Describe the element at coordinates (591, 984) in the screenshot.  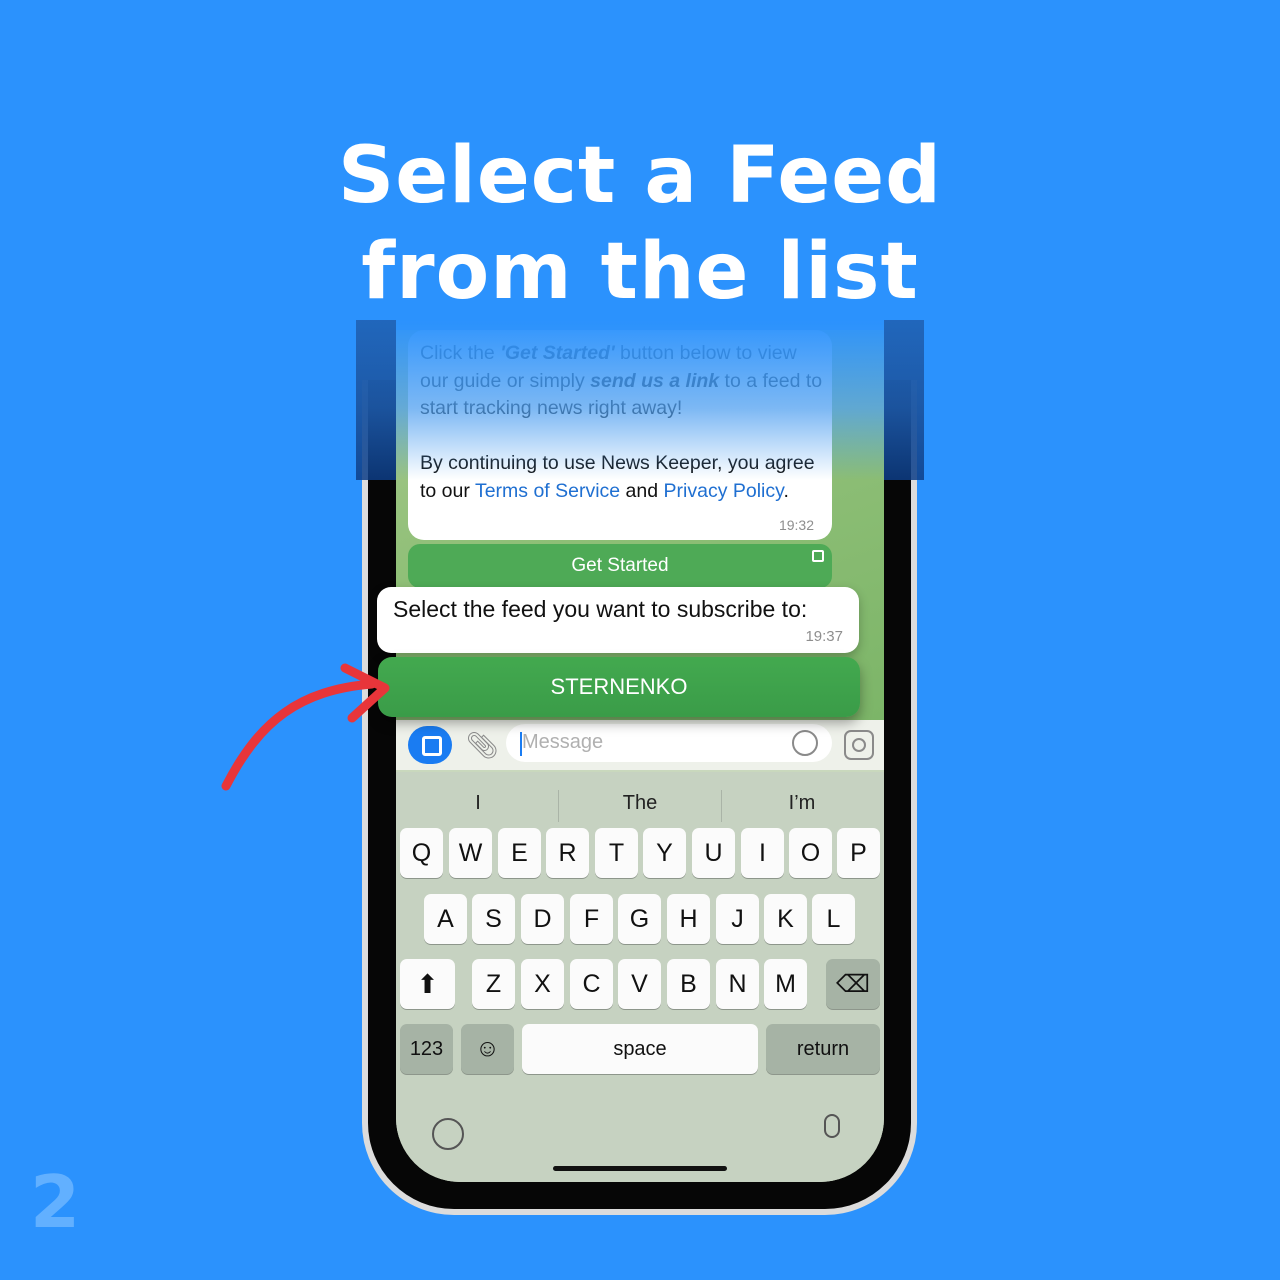
I see `key-c: C` at that location.